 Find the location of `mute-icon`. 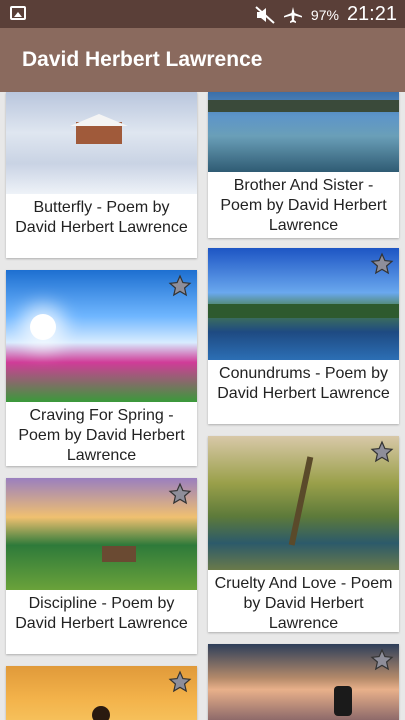

mute-icon is located at coordinates (265, 14).